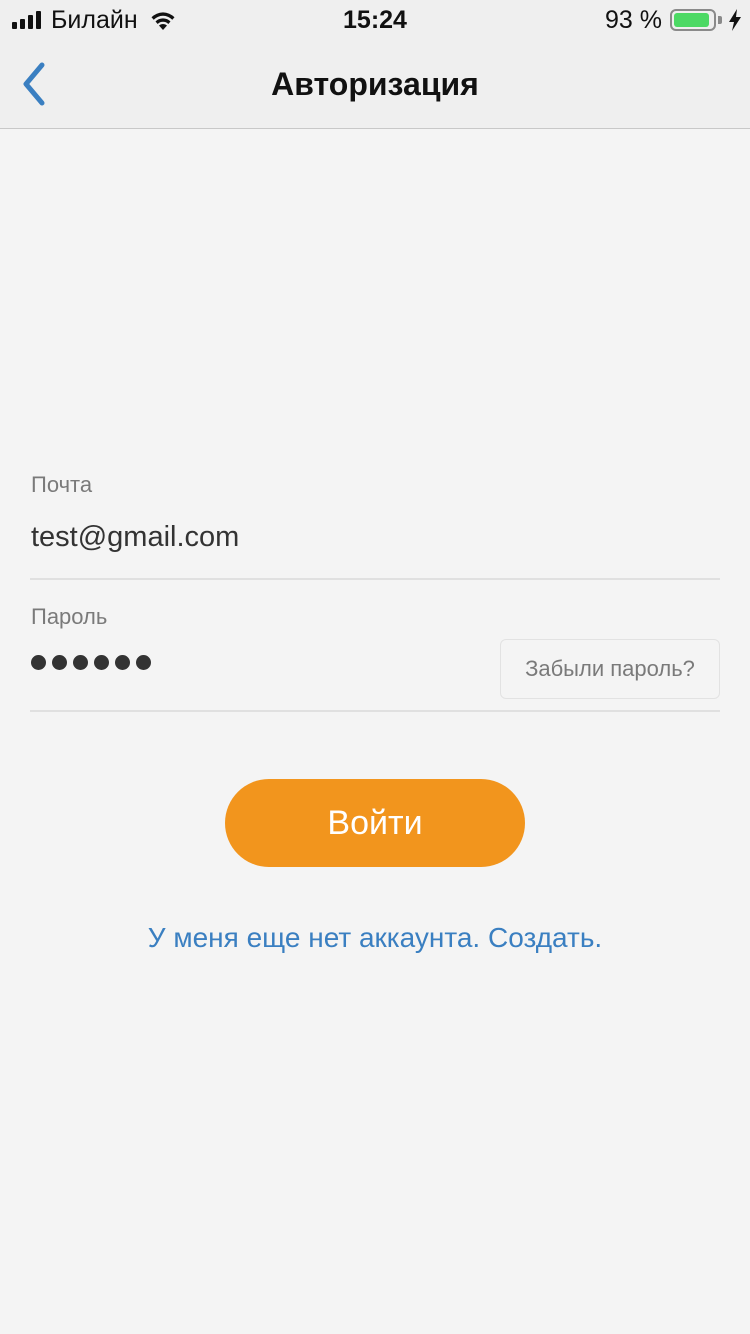 Image resolution: width=750 pixels, height=1334 pixels. Describe the element at coordinates (375, 20) in the screenshot. I see `status-bar: Билайн 15:24 93 %` at that location.